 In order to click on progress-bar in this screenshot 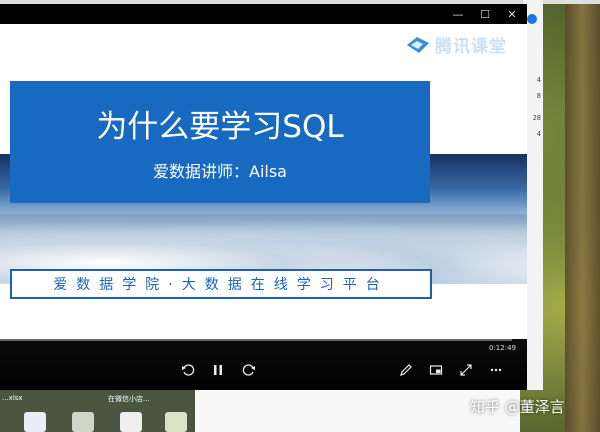, I will do `click(256, 340)`.